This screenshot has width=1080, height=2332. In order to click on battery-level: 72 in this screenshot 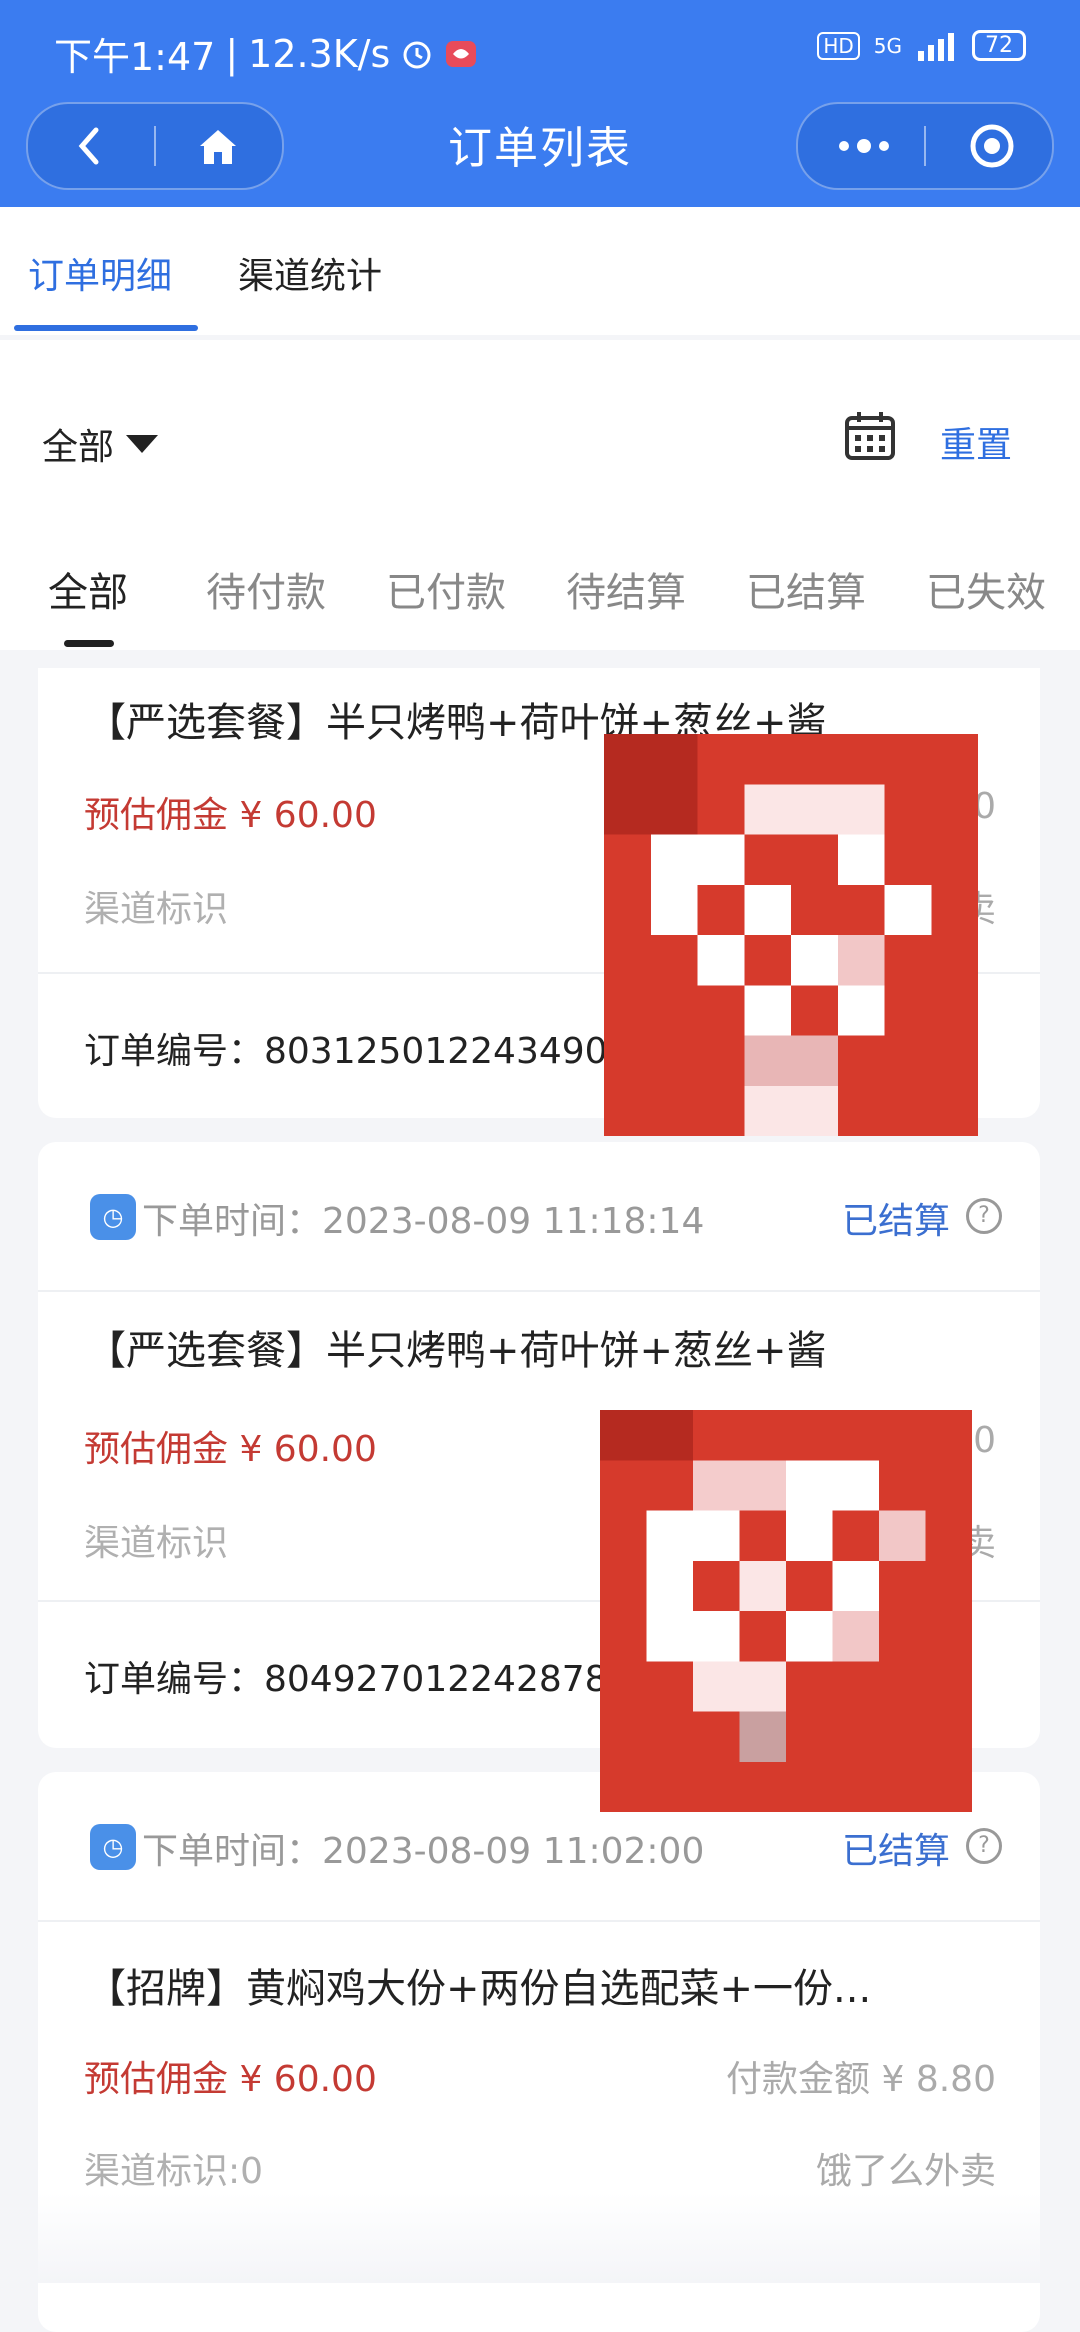, I will do `click(999, 45)`.